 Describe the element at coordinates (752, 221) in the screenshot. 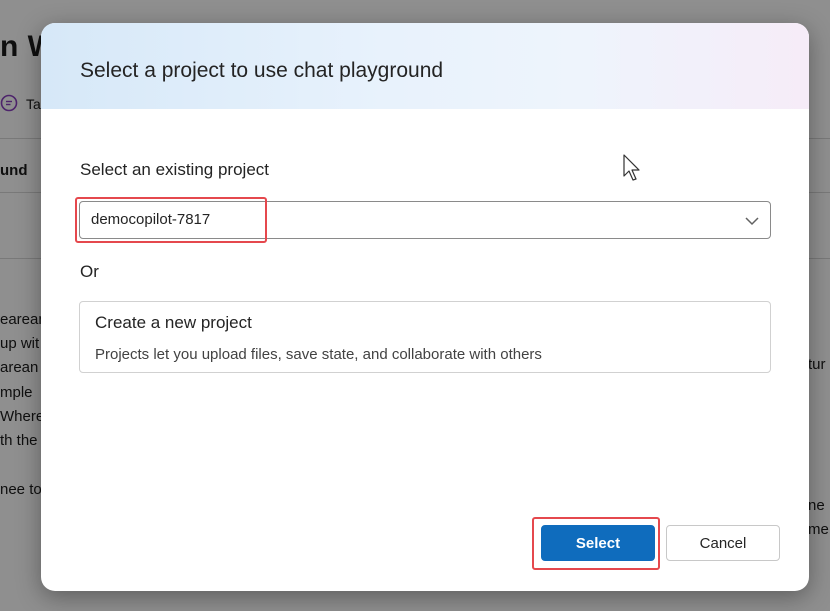

I see `chevron-down-icon` at that location.